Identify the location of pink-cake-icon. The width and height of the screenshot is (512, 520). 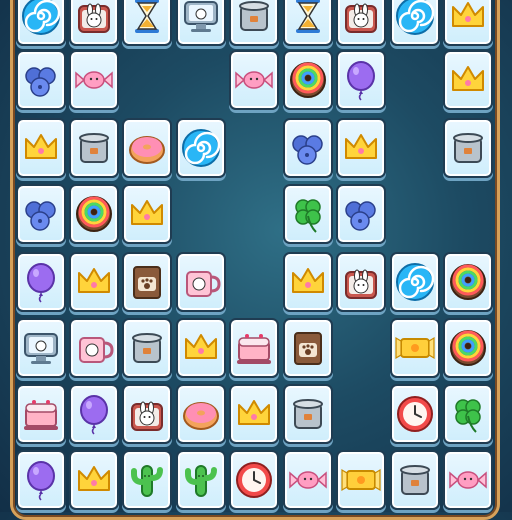
(254, 349).